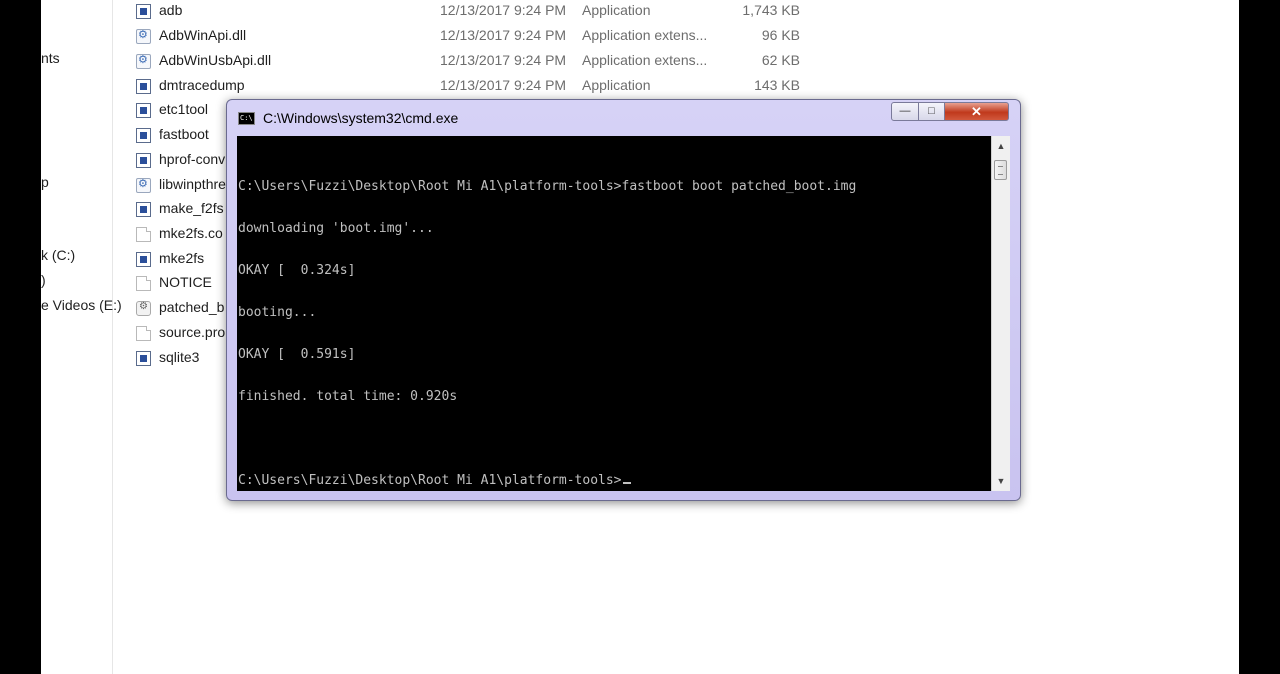 Image resolution: width=1280 pixels, height=674 pixels. Describe the element at coordinates (58, 255) in the screenshot. I see `nav-item-local-disk-c: k (C:)` at that location.